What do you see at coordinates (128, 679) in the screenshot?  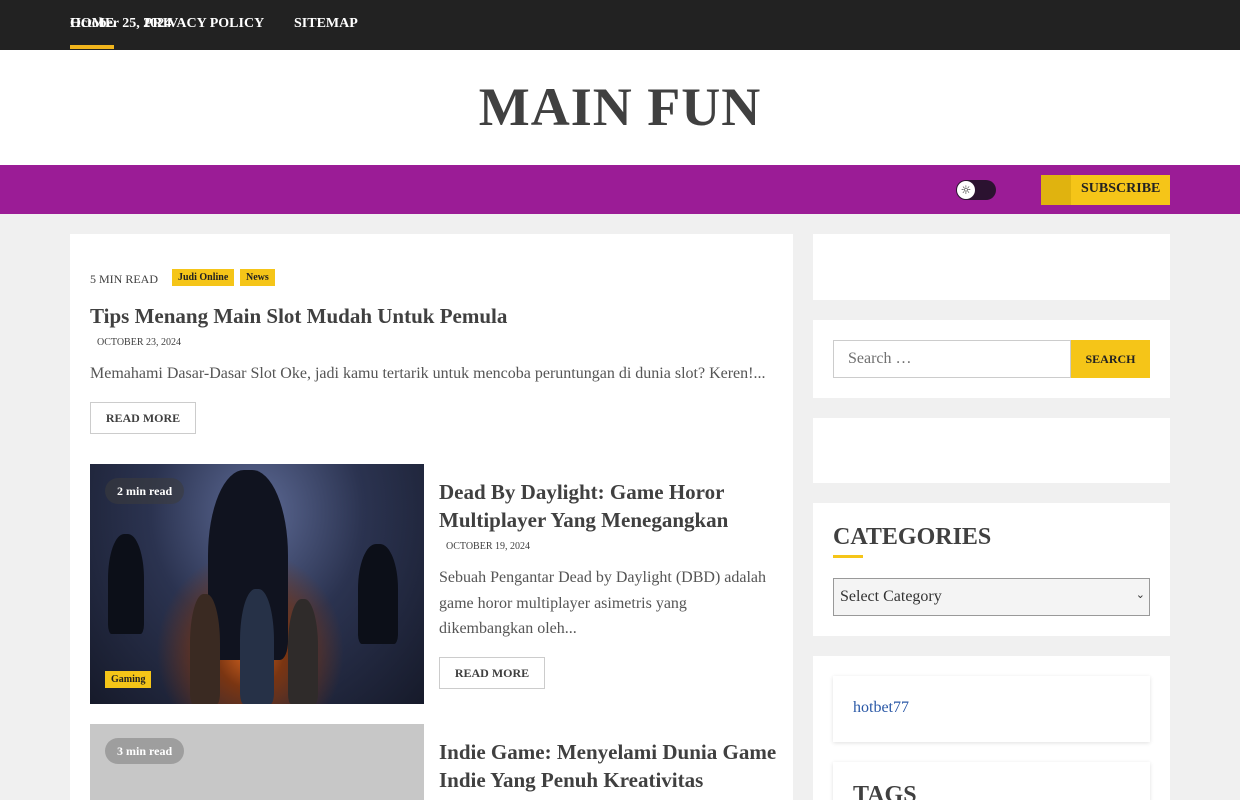 I see `category-tag: Gaming` at bounding box center [128, 679].